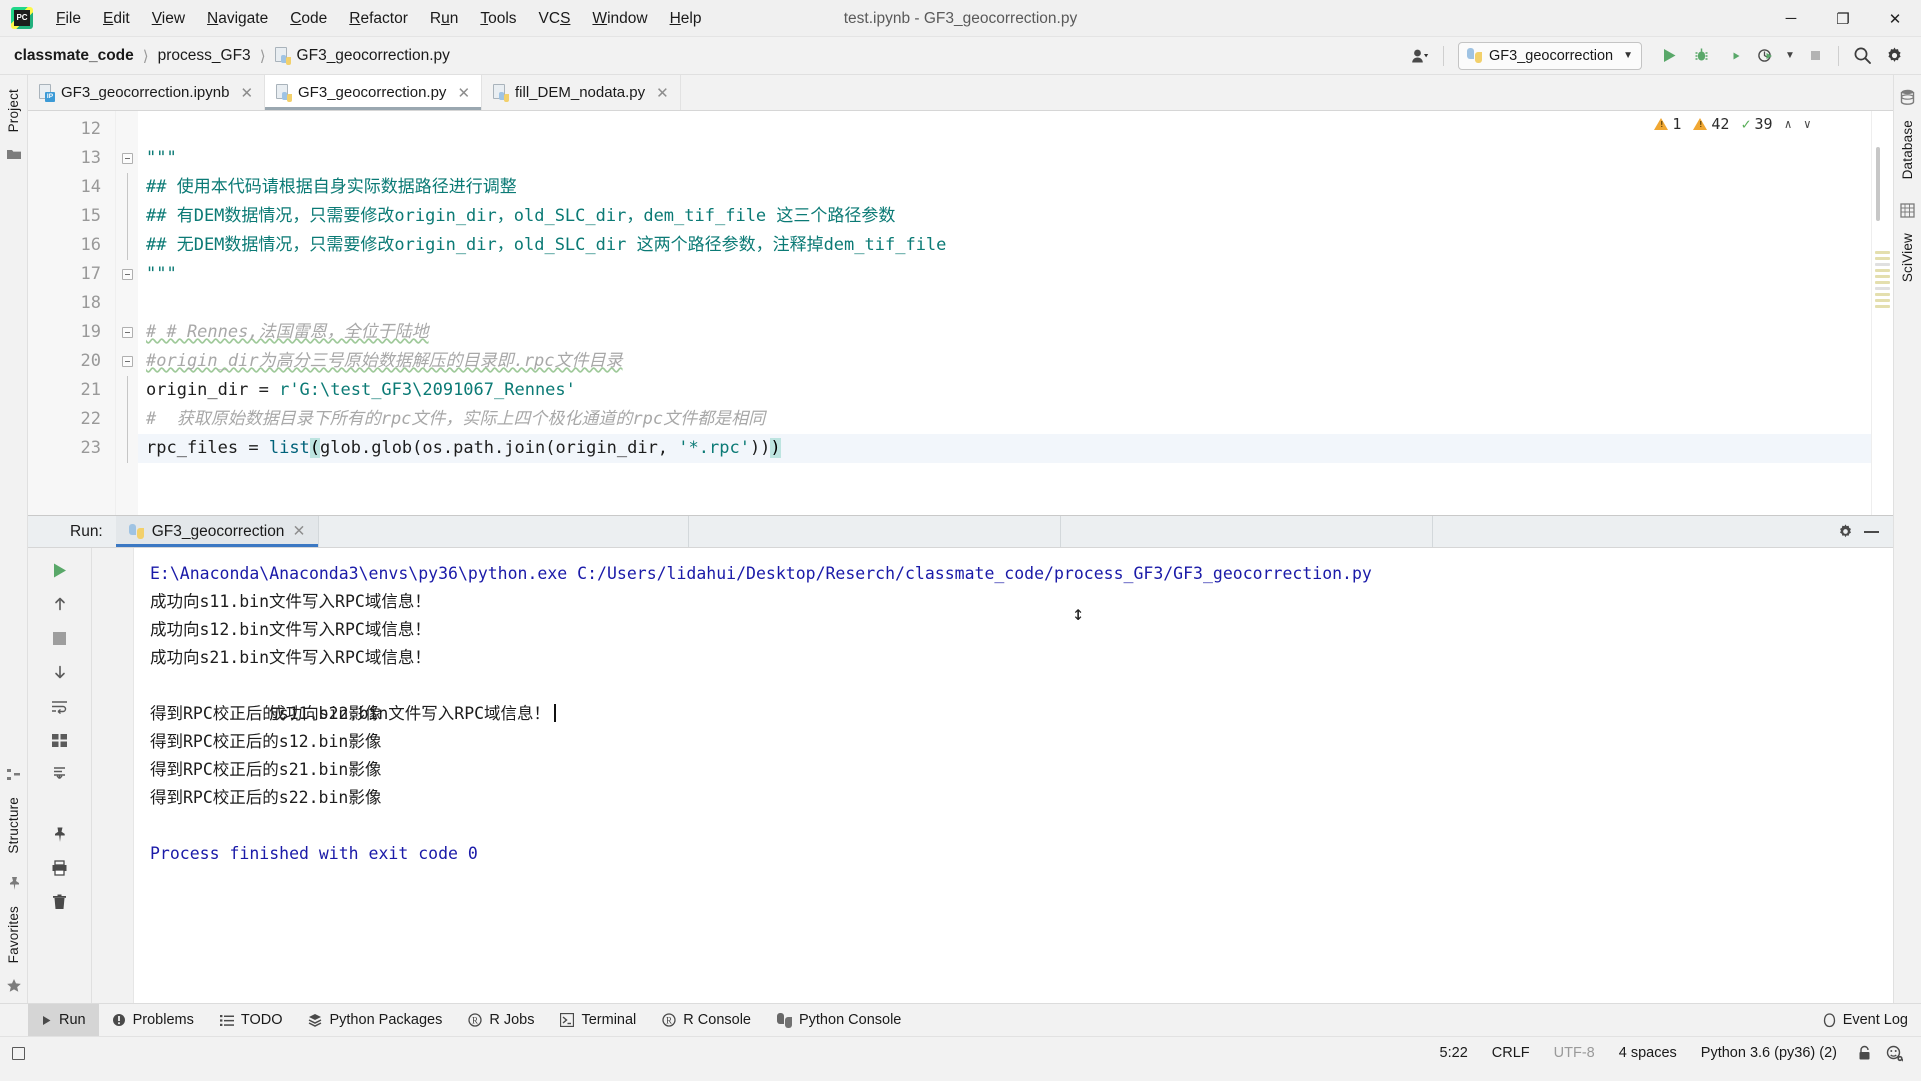 The width and height of the screenshot is (1921, 1081). Describe the element at coordinates (127, 361) in the screenshot. I see `fold-marker-comment2` at that location.